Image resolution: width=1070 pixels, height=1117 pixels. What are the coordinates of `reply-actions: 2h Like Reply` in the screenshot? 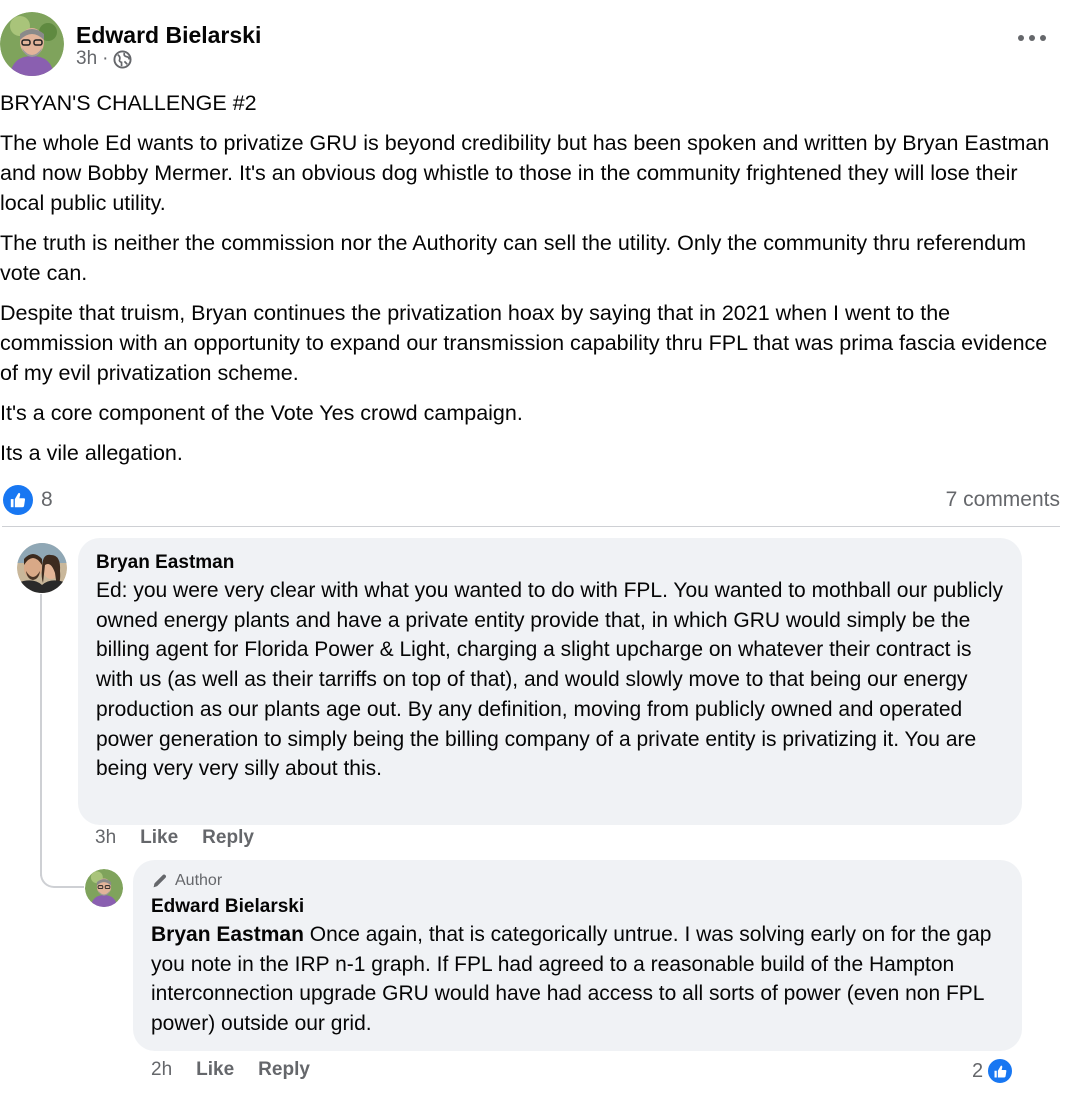 It's located at (230, 1070).